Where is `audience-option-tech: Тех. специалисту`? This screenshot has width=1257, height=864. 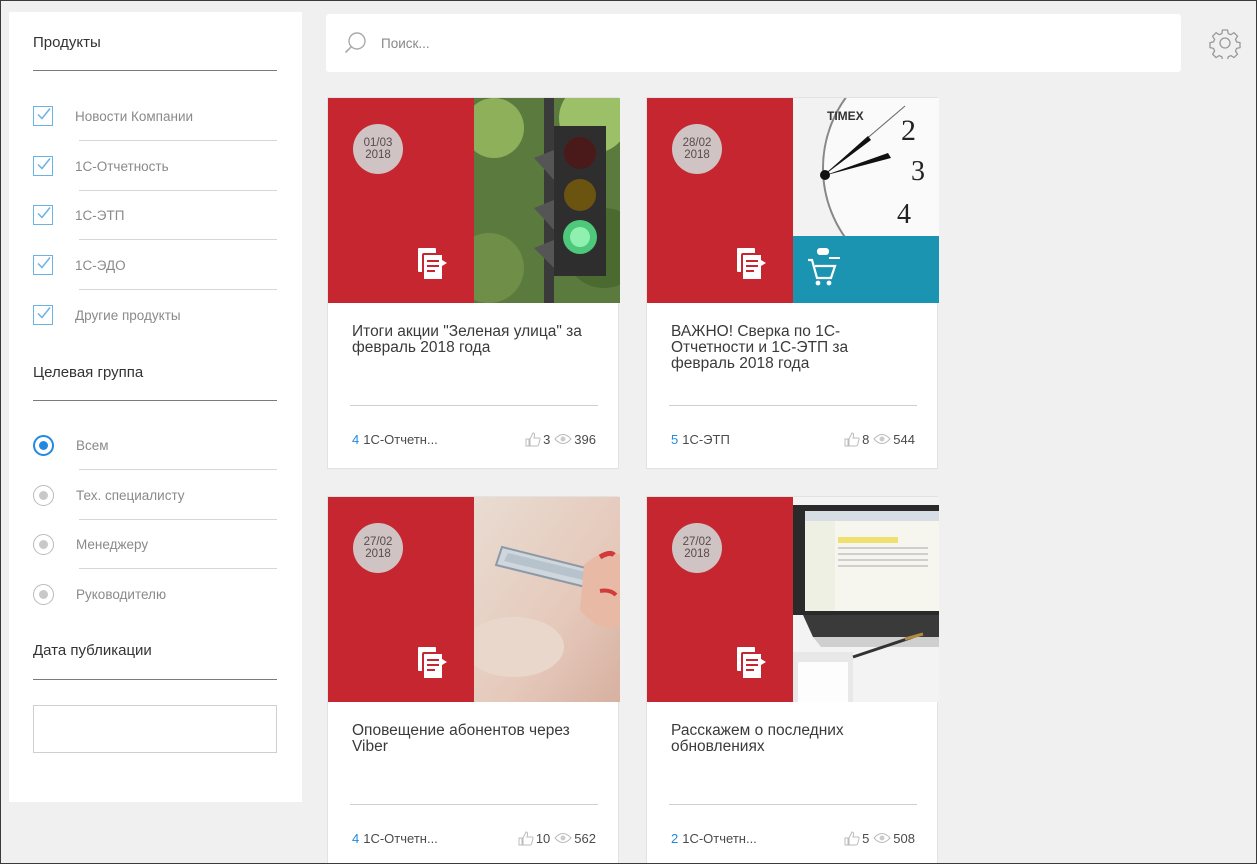 audience-option-tech: Тех. специалисту is located at coordinates (155, 495).